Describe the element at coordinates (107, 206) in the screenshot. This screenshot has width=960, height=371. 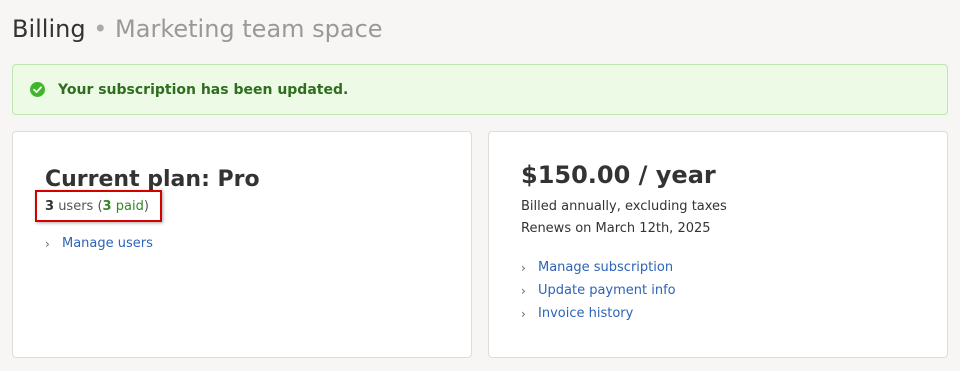
I see `paid-count: 3` at that location.